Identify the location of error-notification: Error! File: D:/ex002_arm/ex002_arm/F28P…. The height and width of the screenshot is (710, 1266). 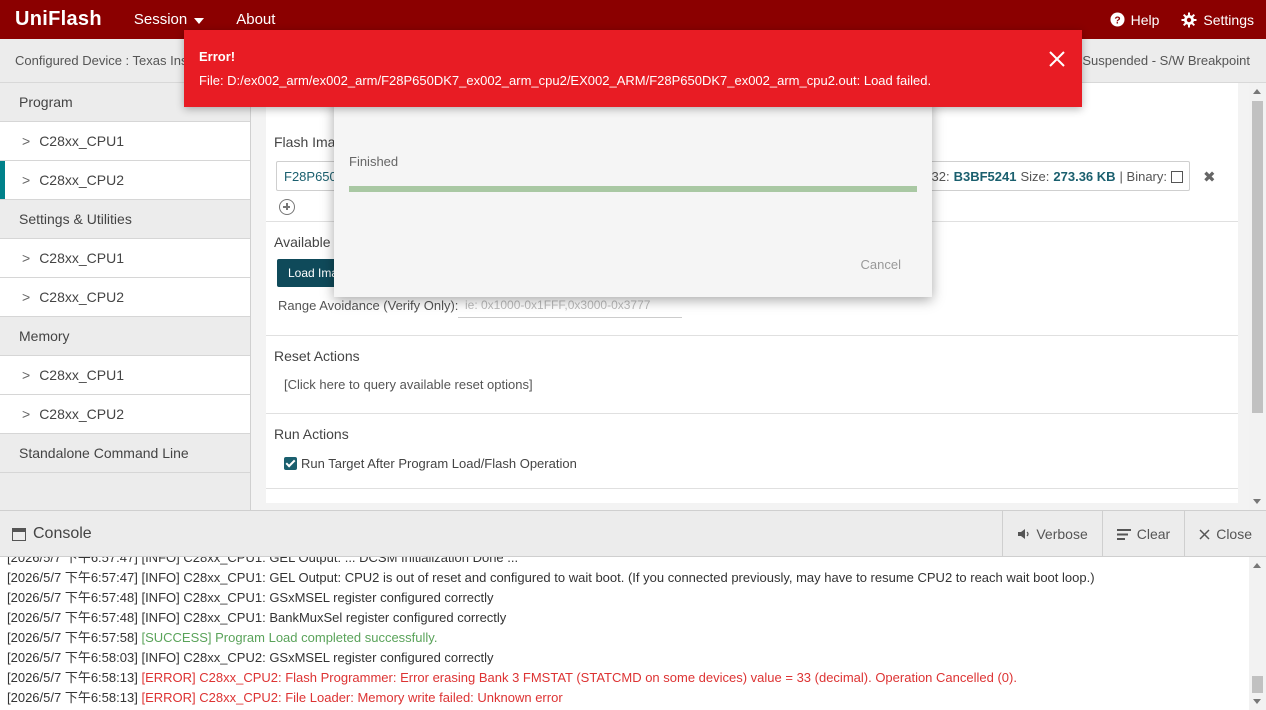
(633, 68).